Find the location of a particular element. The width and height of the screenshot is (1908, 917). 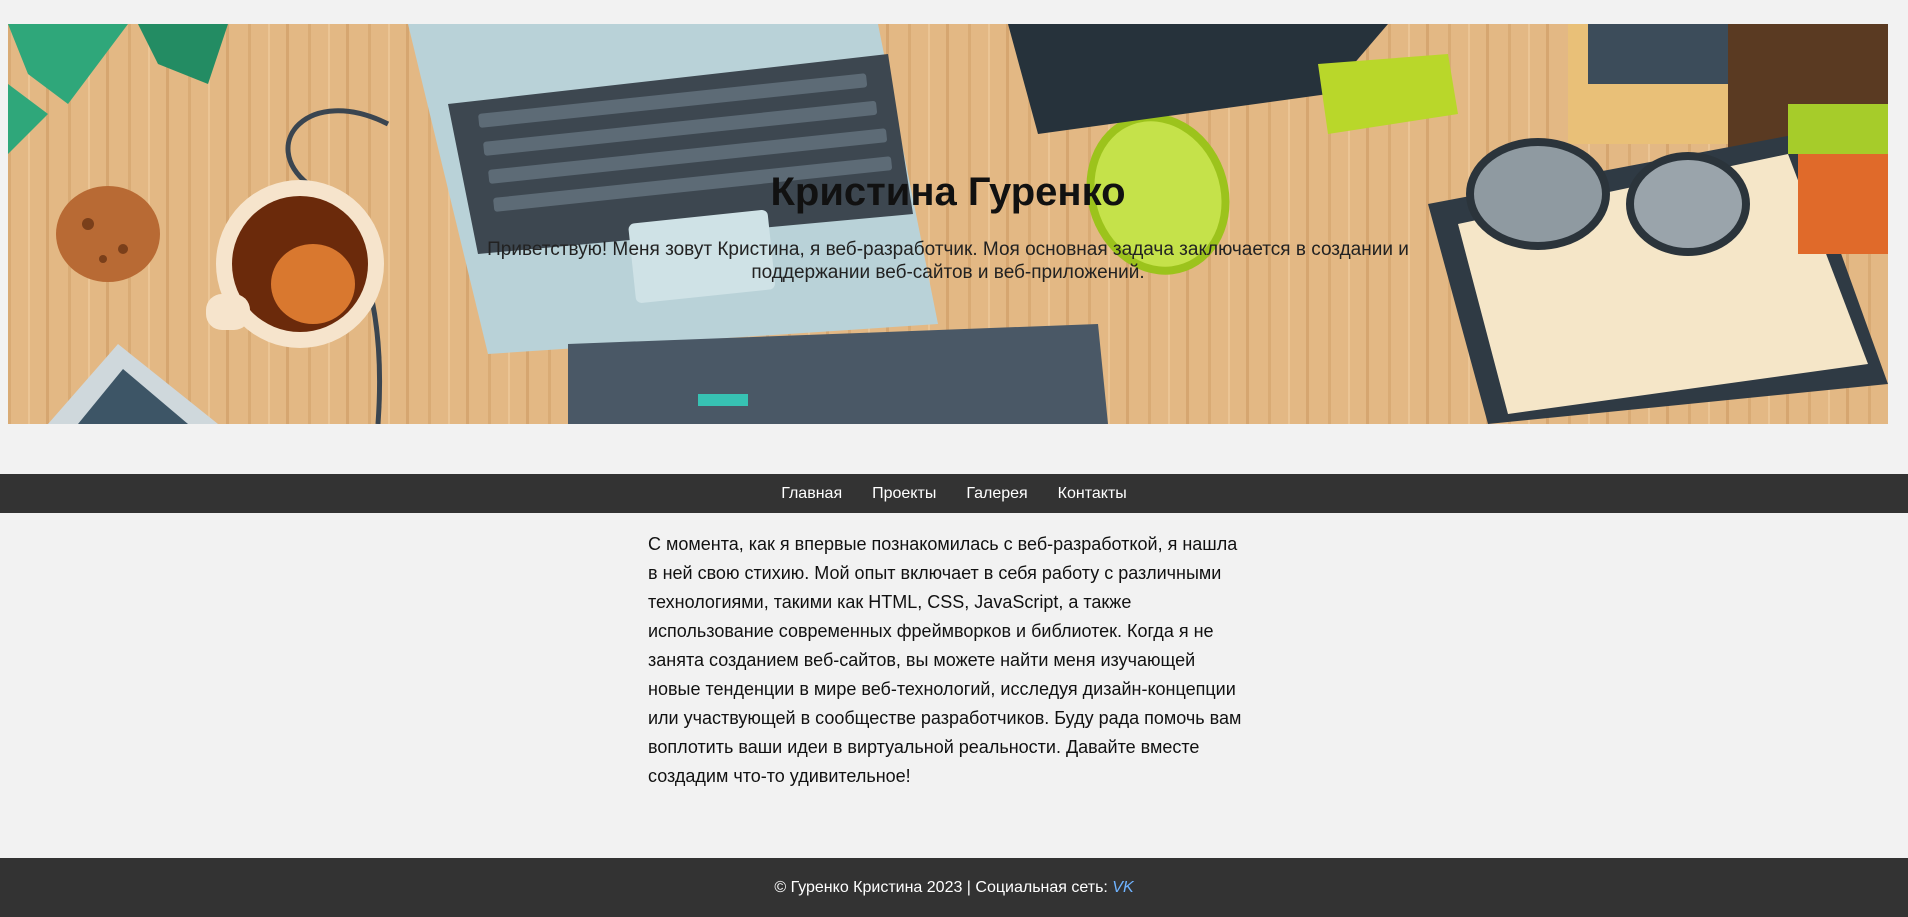

page-title: Кристина Гуренко is located at coordinates (948, 192).